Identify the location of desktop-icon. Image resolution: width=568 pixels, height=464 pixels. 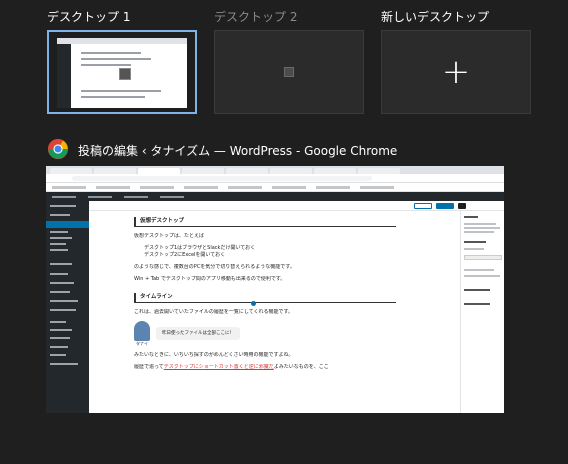
(289, 72).